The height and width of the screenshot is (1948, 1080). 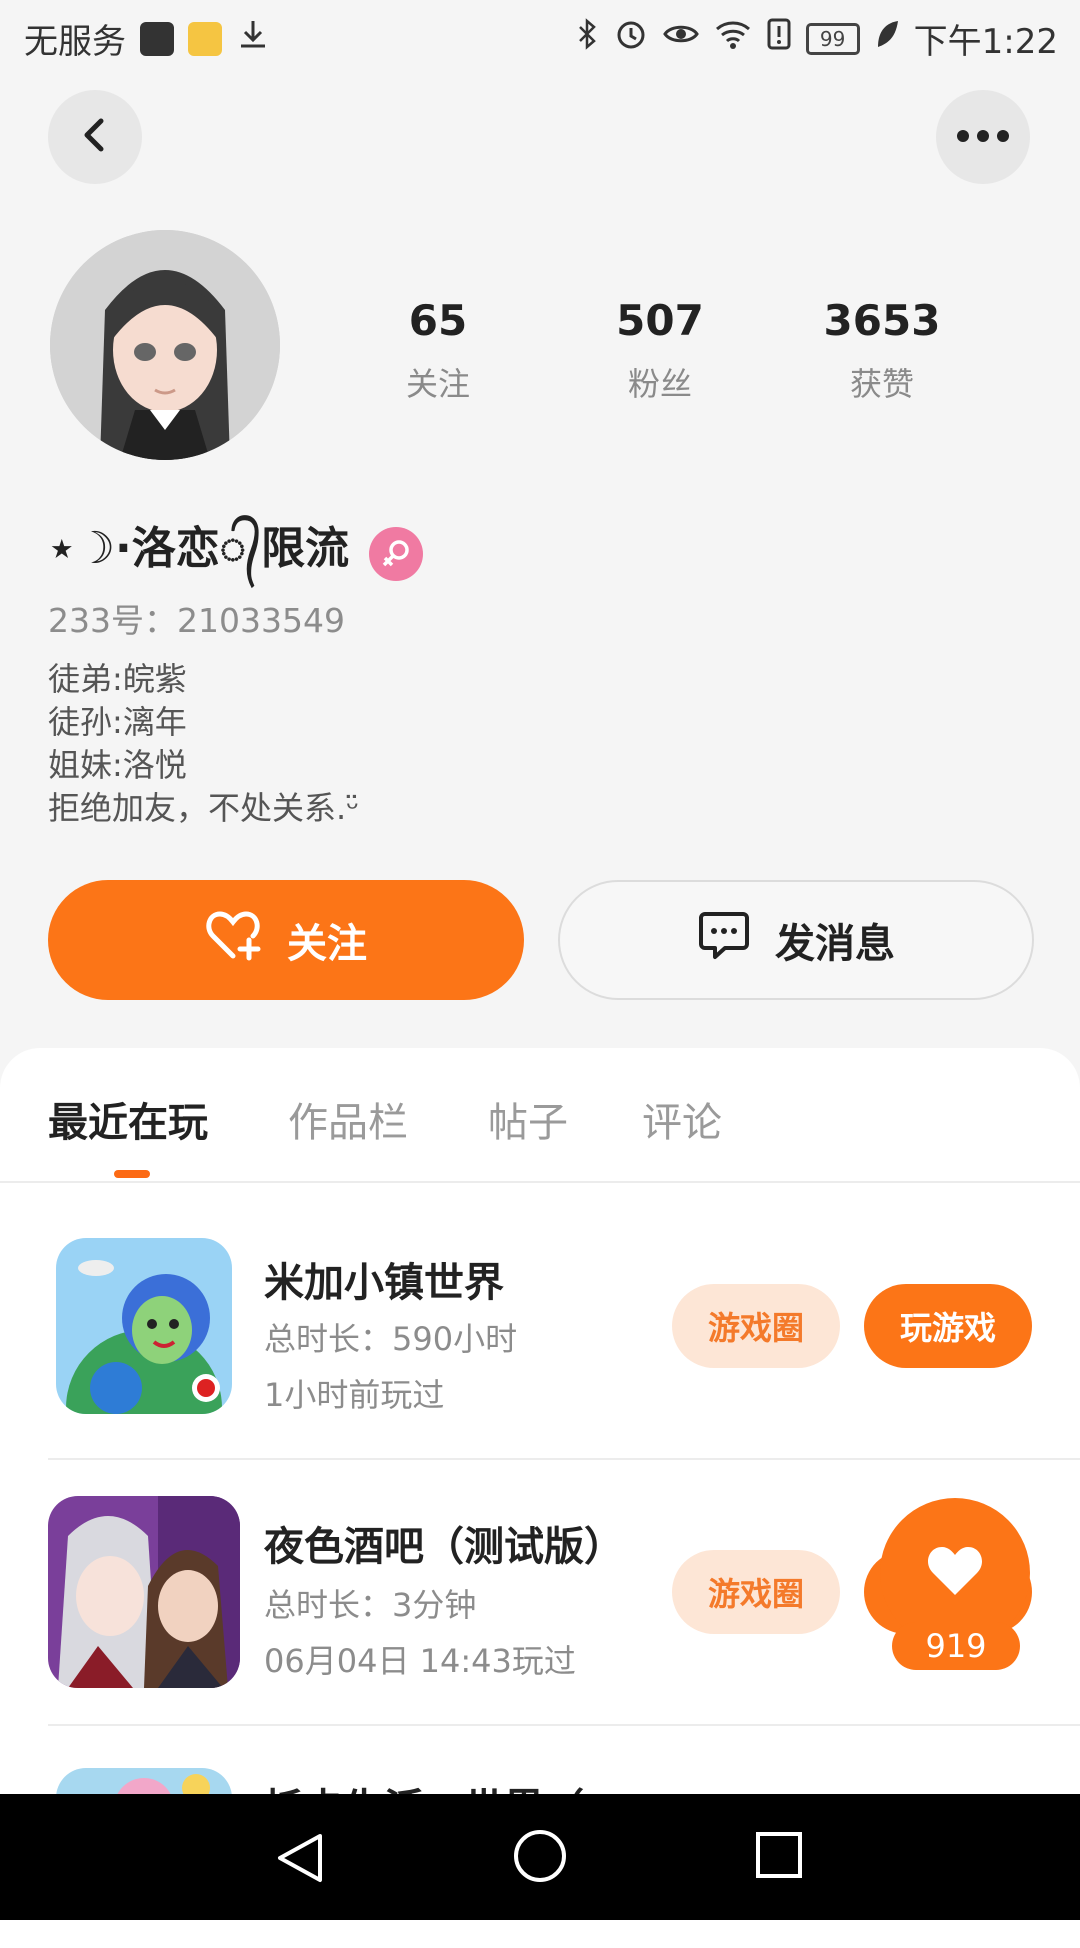 What do you see at coordinates (540, 1182) in the screenshot?
I see `tabs-divider` at bounding box center [540, 1182].